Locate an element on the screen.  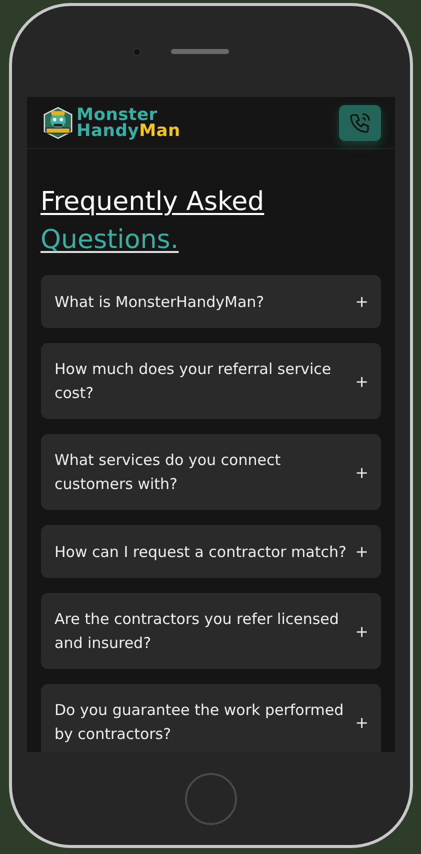
page-title: Questions. is located at coordinates (109, 240).